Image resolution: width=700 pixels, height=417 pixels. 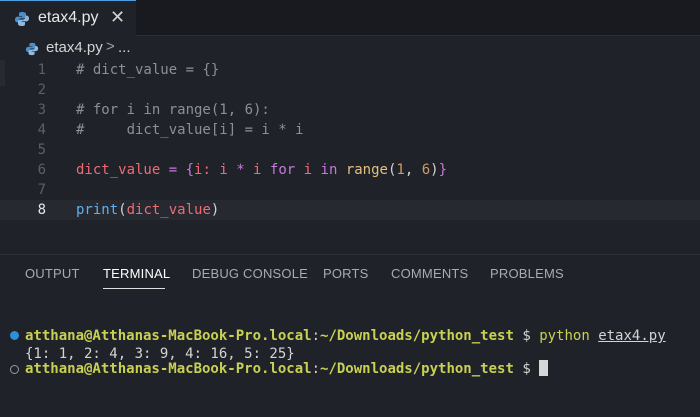 What do you see at coordinates (41, 110) in the screenshot?
I see `line-number: 3` at bounding box center [41, 110].